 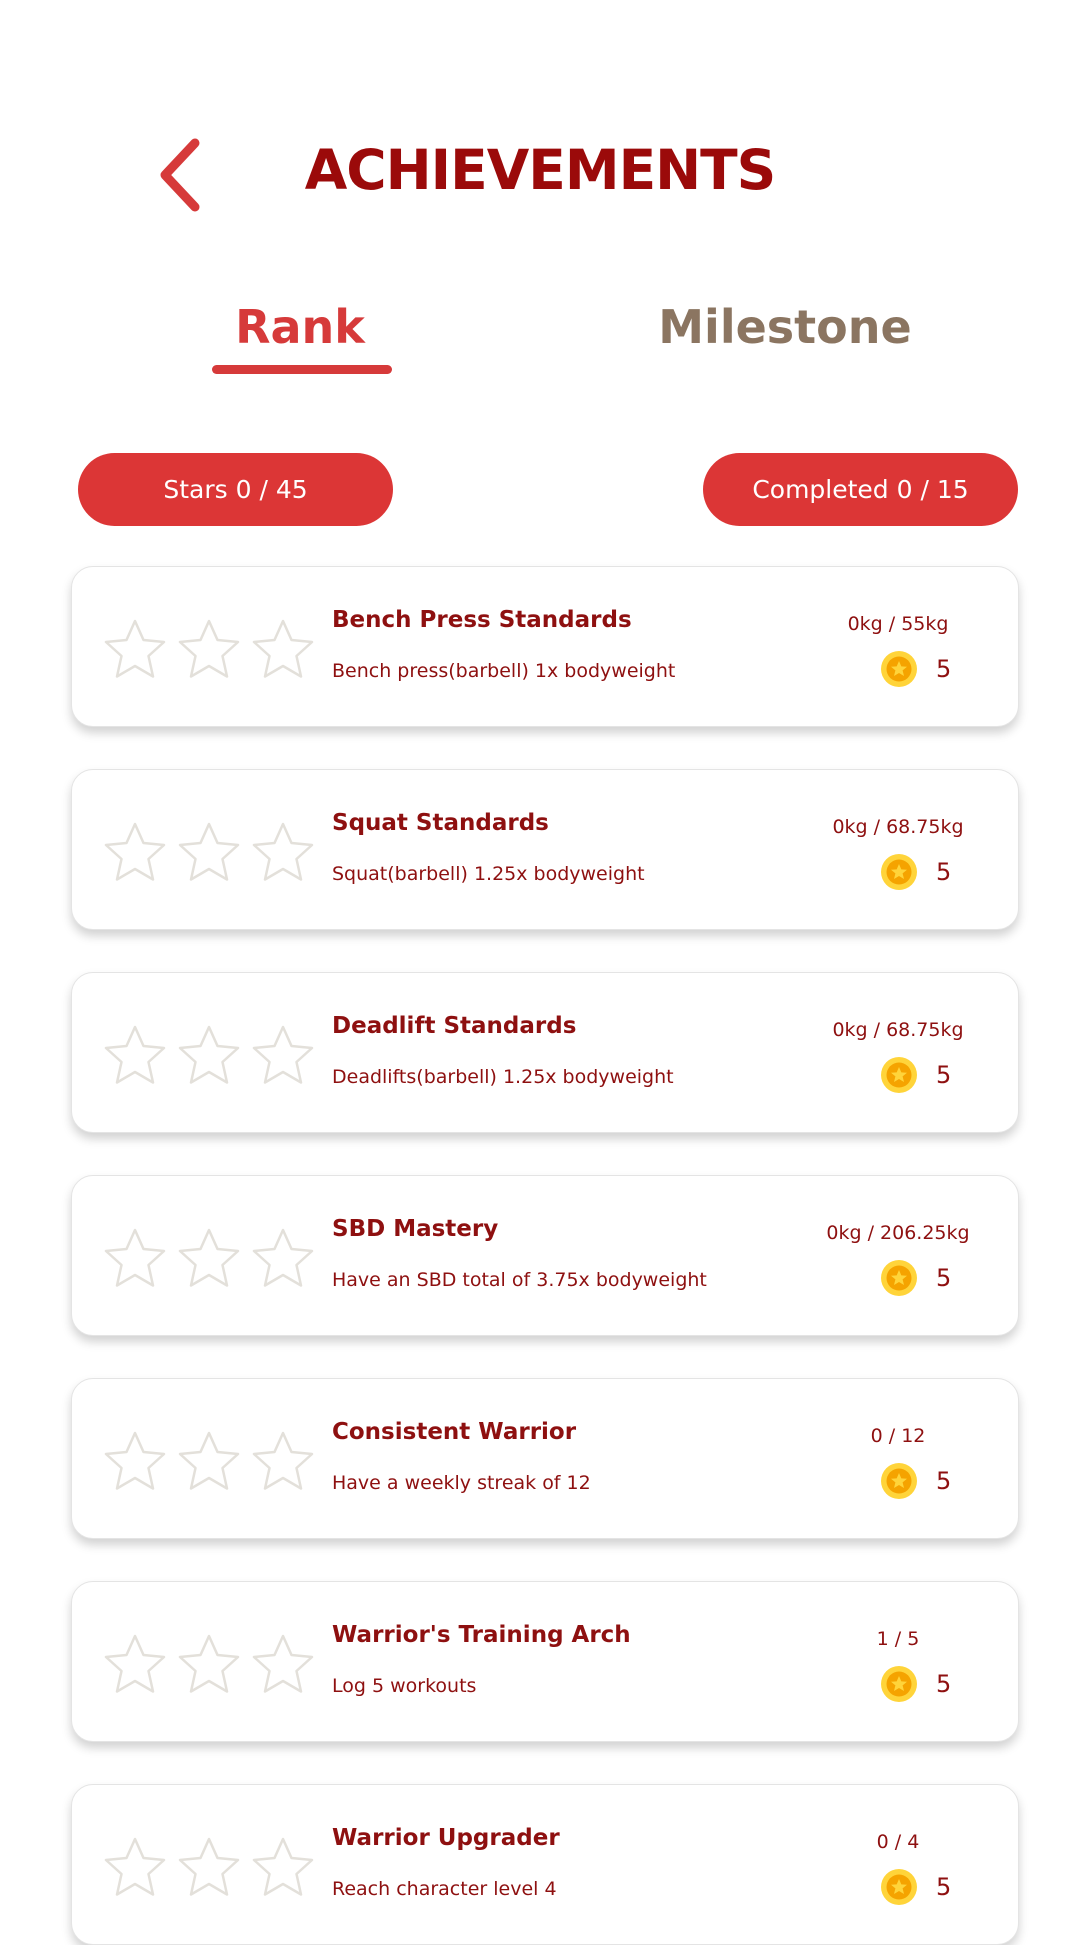 What do you see at coordinates (519, 1280) in the screenshot?
I see `achievement-description: Have an SBD total of 3.75x bodyweight` at bounding box center [519, 1280].